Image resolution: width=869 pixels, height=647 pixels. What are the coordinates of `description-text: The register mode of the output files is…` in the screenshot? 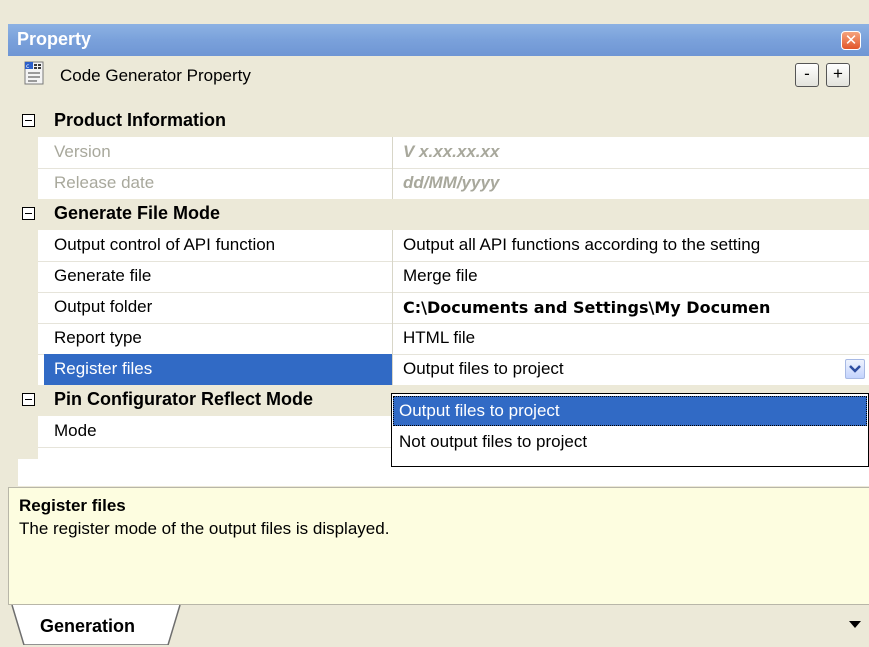 It's located at (204, 528).